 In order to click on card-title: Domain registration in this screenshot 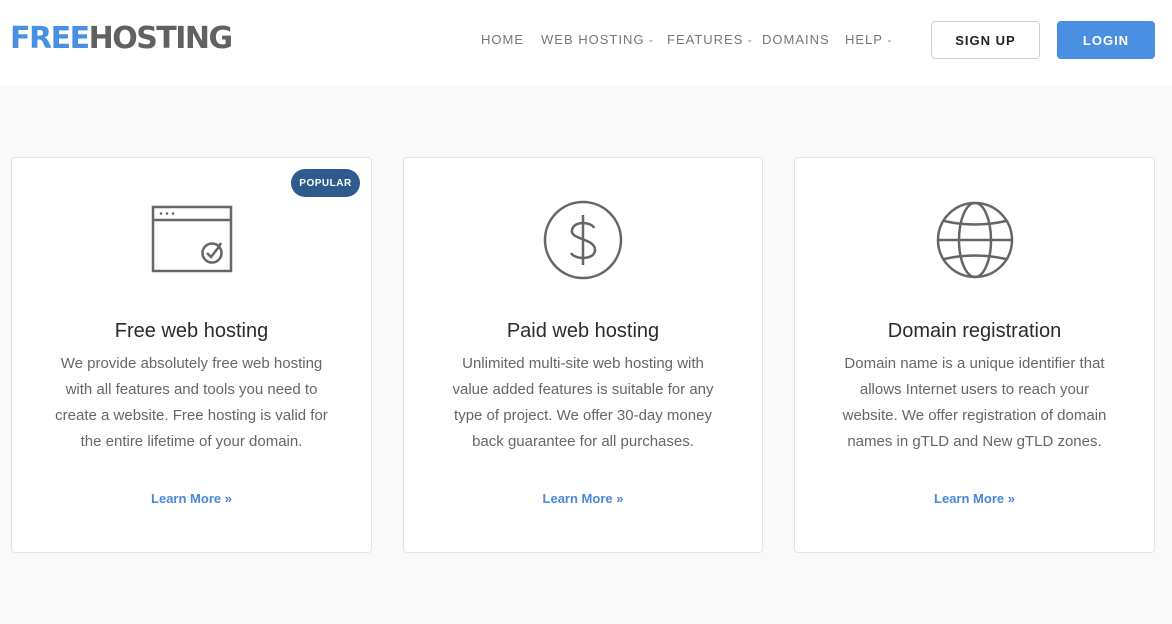, I will do `click(974, 331)`.